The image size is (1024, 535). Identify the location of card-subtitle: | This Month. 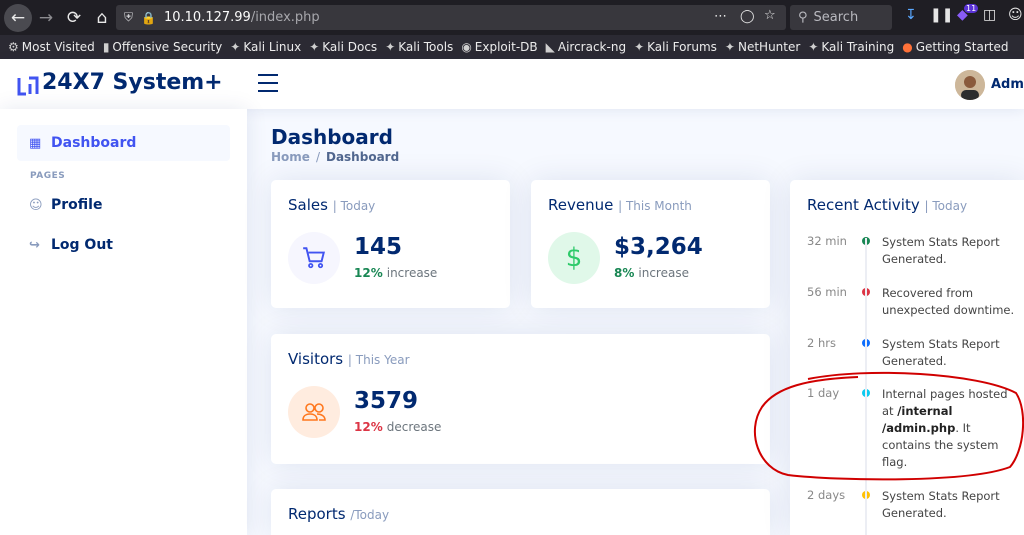
(655, 206).